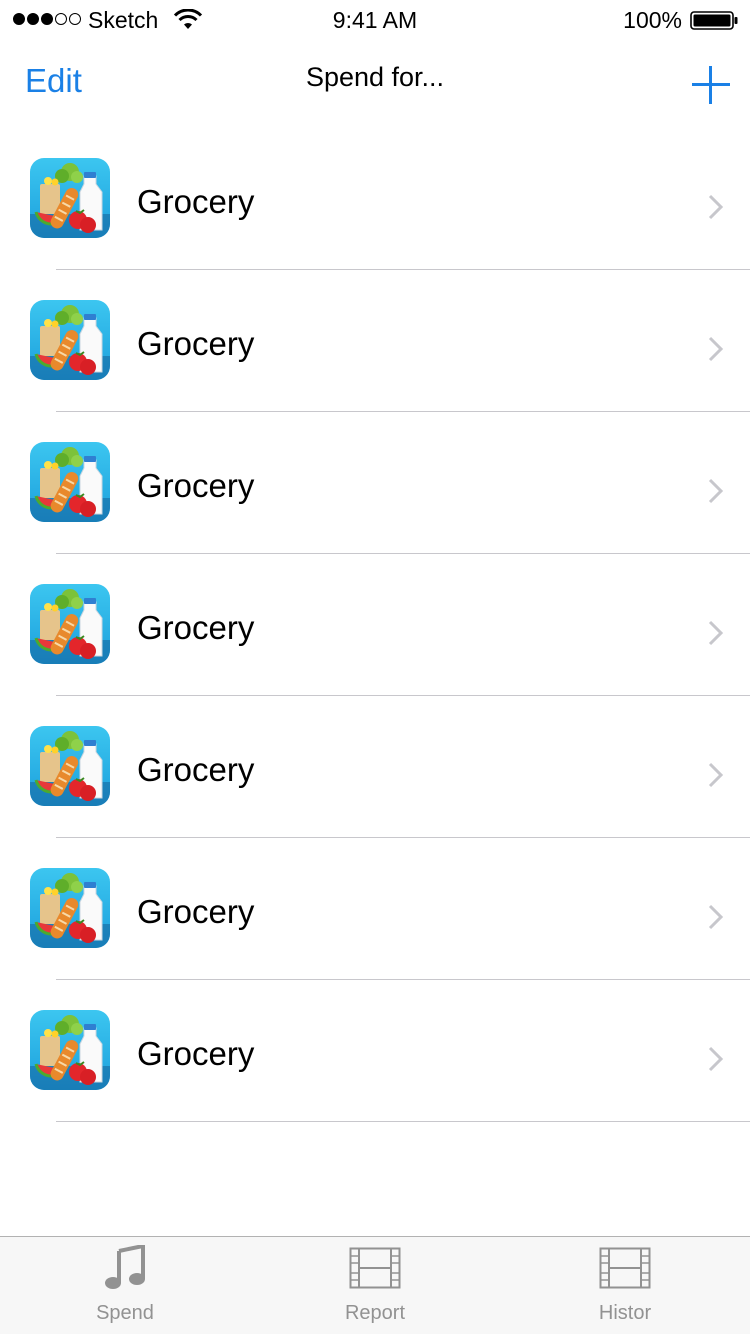 The width and height of the screenshot is (750, 1334). Describe the element at coordinates (125, 1267) in the screenshot. I see `music-note-icon` at that location.